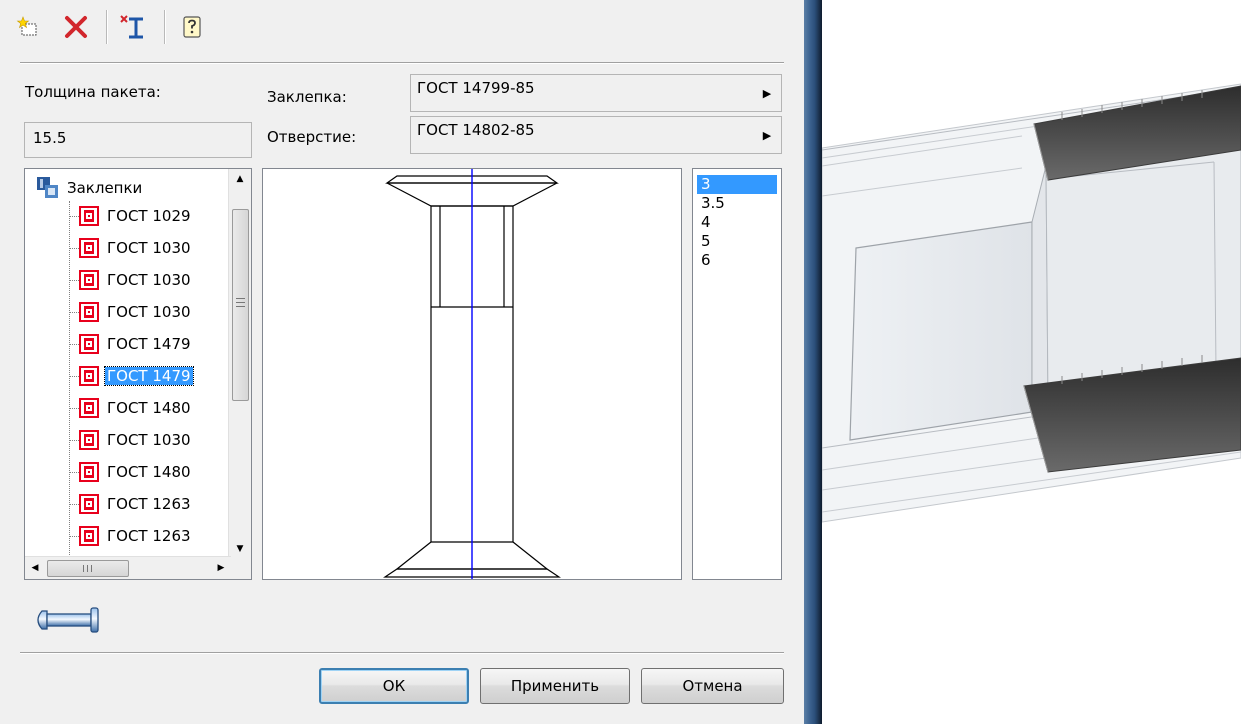 This screenshot has width=1241, height=724. What do you see at coordinates (596, 135) in the screenshot?
I see `hole-select: ГОСТ 14802-85 ▶` at bounding box center [596, 135].